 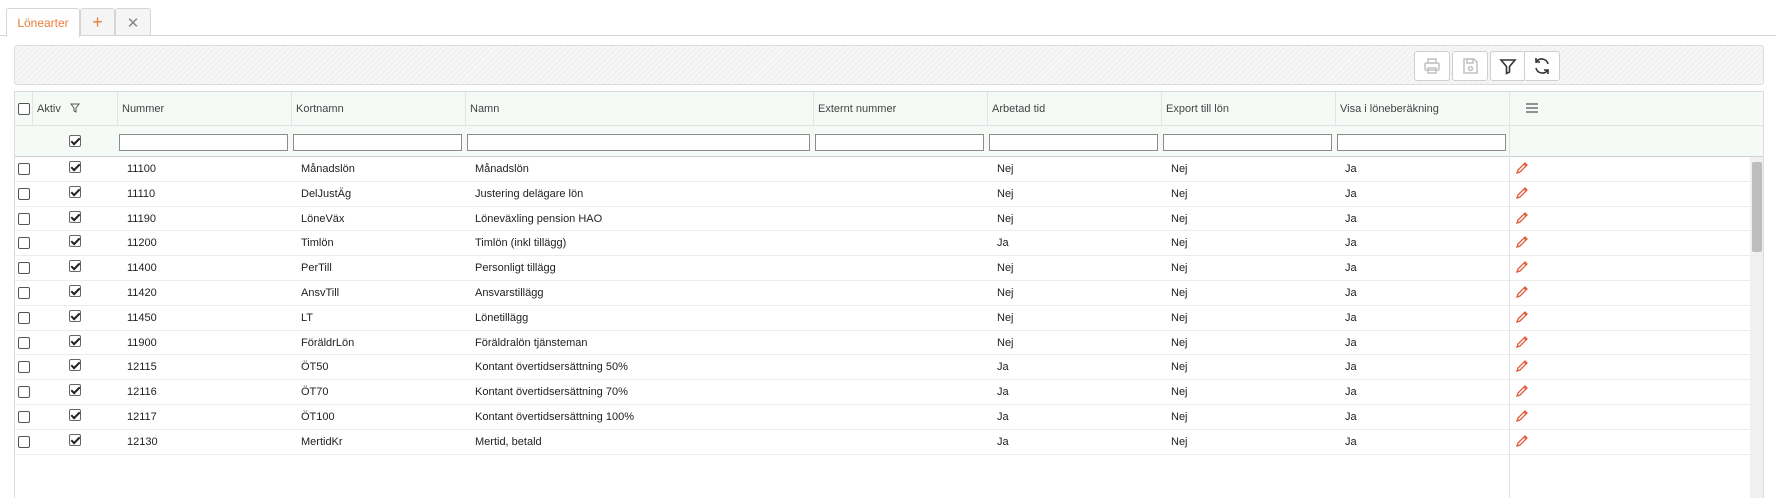 I want to click on column-header-aktiv: Aktiv, so click(x=74, y=109).